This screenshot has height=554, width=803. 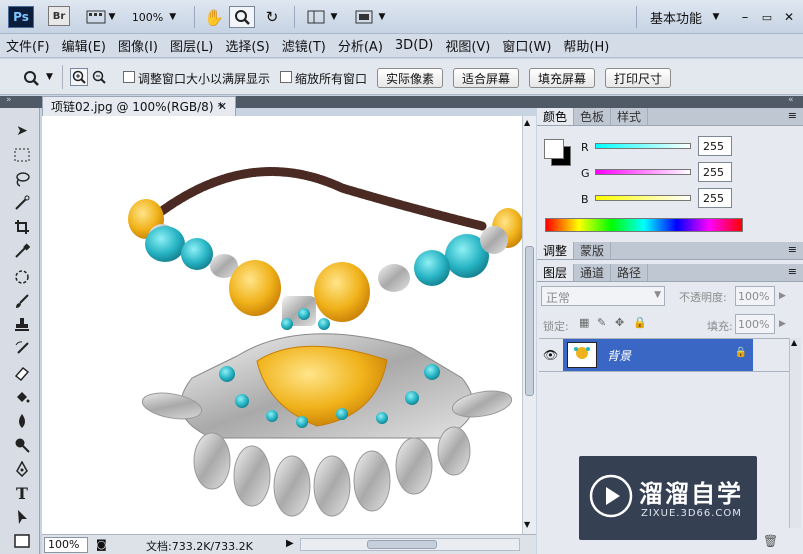 I want to click on tab-paths: 路径, so click(x=630, y=272).